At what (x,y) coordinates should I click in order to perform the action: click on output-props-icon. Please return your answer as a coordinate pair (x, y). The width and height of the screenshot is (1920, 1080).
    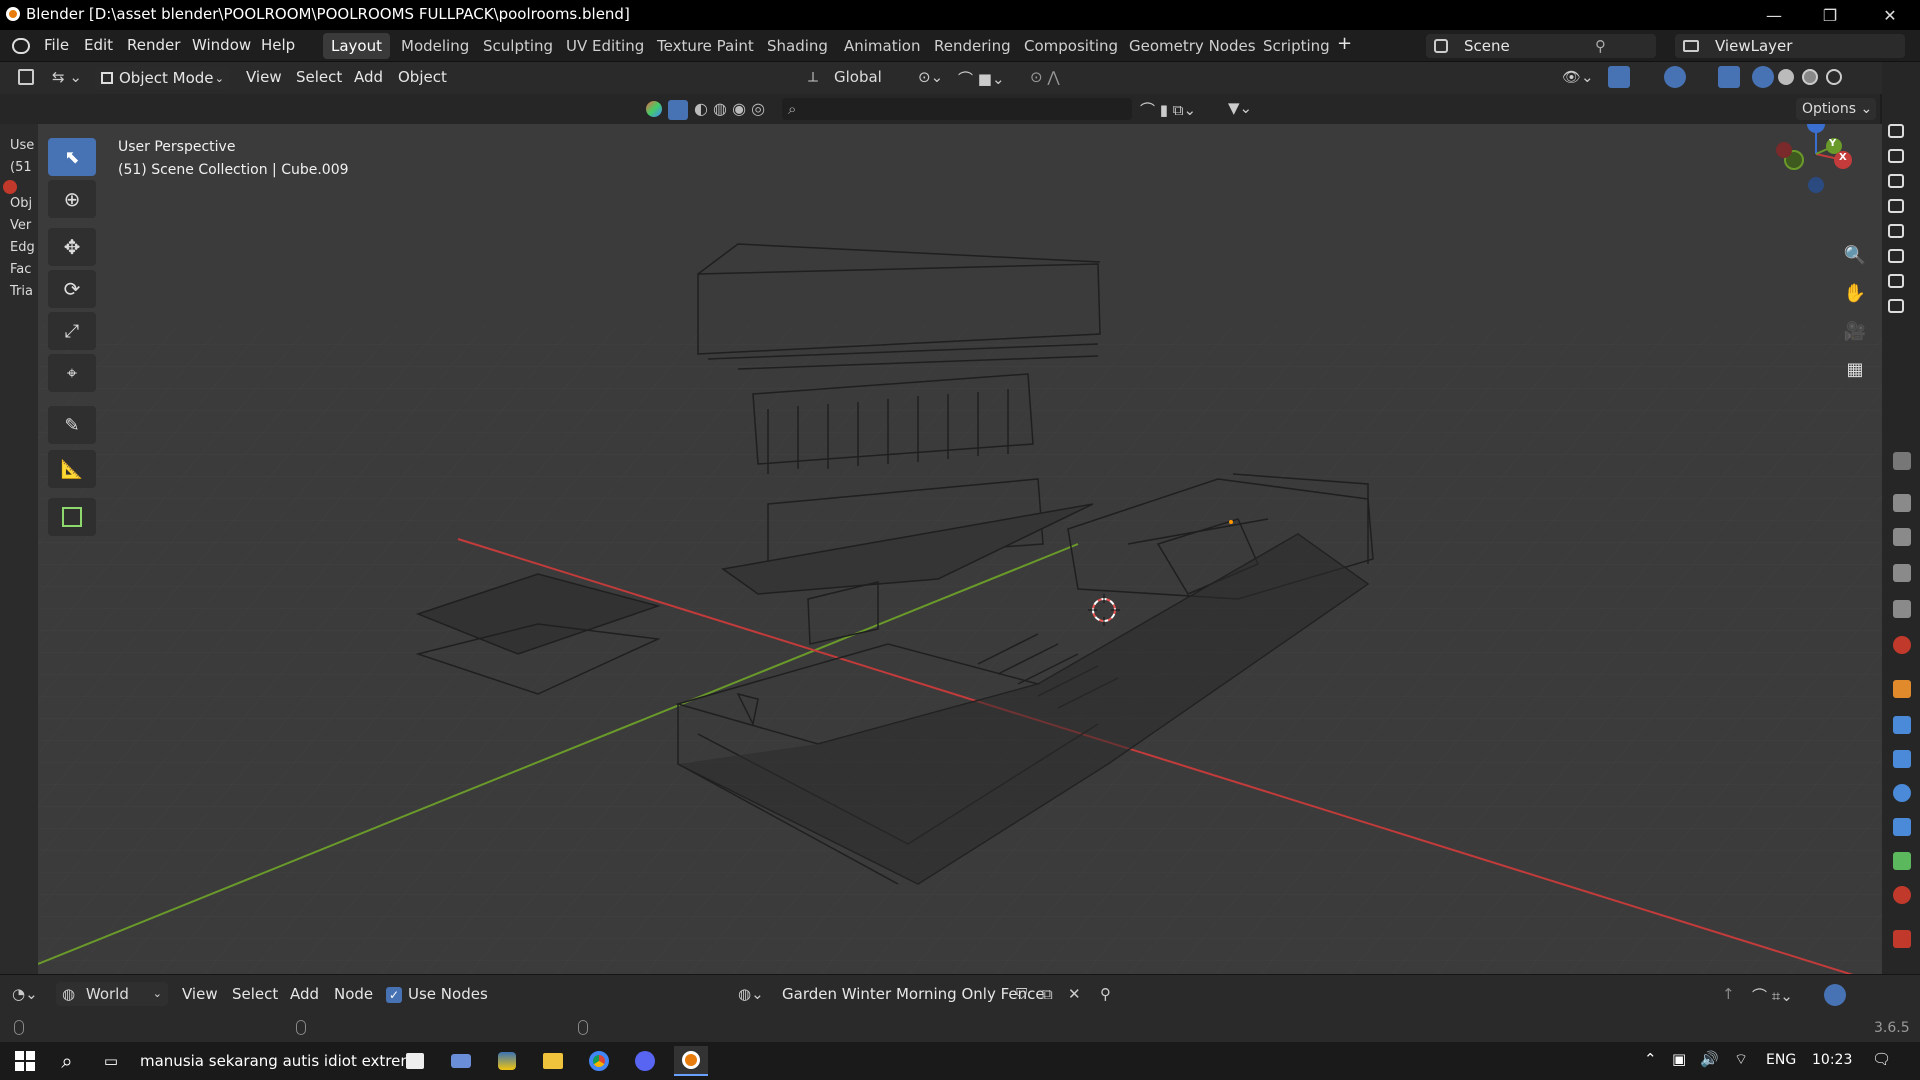
    Looking at the image, I should click on (1902, 537).